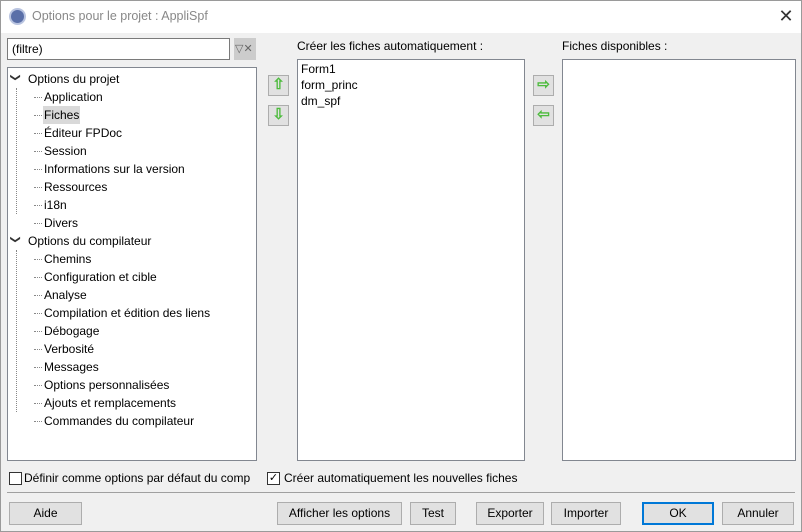 This screenshot has width=802, height=532. What do you see at coordinates (114, 169) in the screenshot?
I see `tree-item-label: Informations sur la version` at bounding box center [114, 169].